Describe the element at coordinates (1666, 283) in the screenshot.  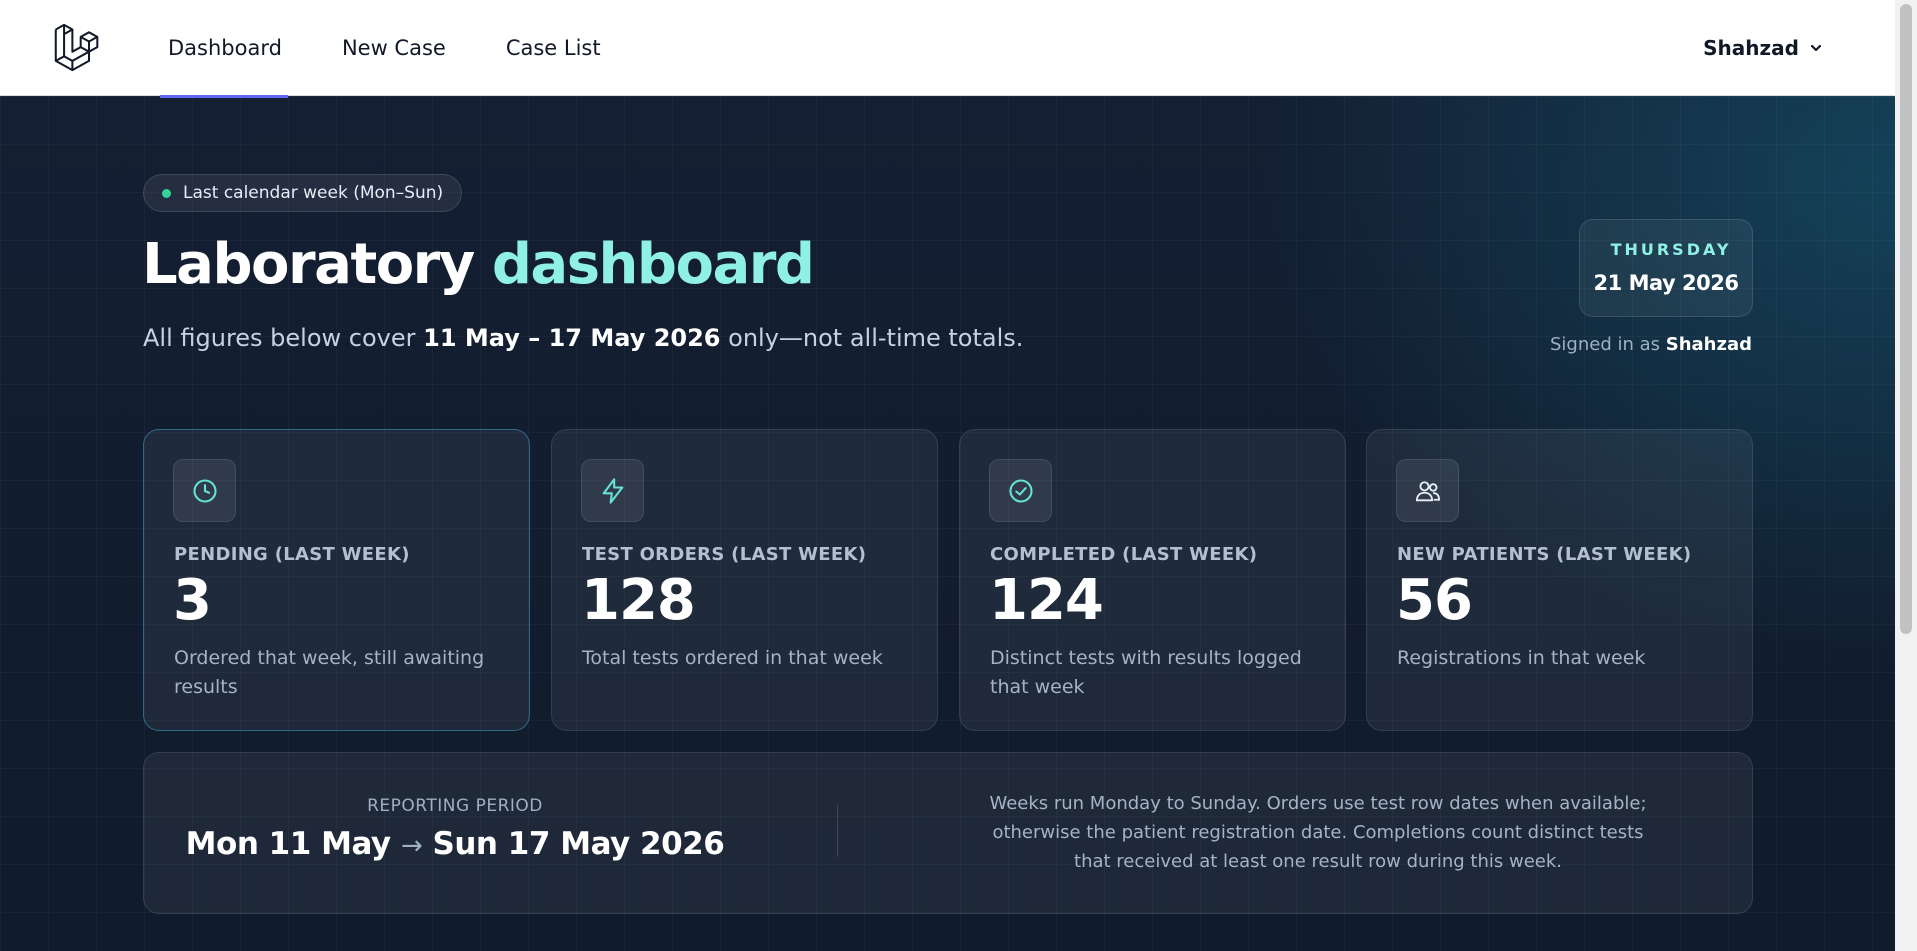
I see `current-date: 21 May 2026` at that location.